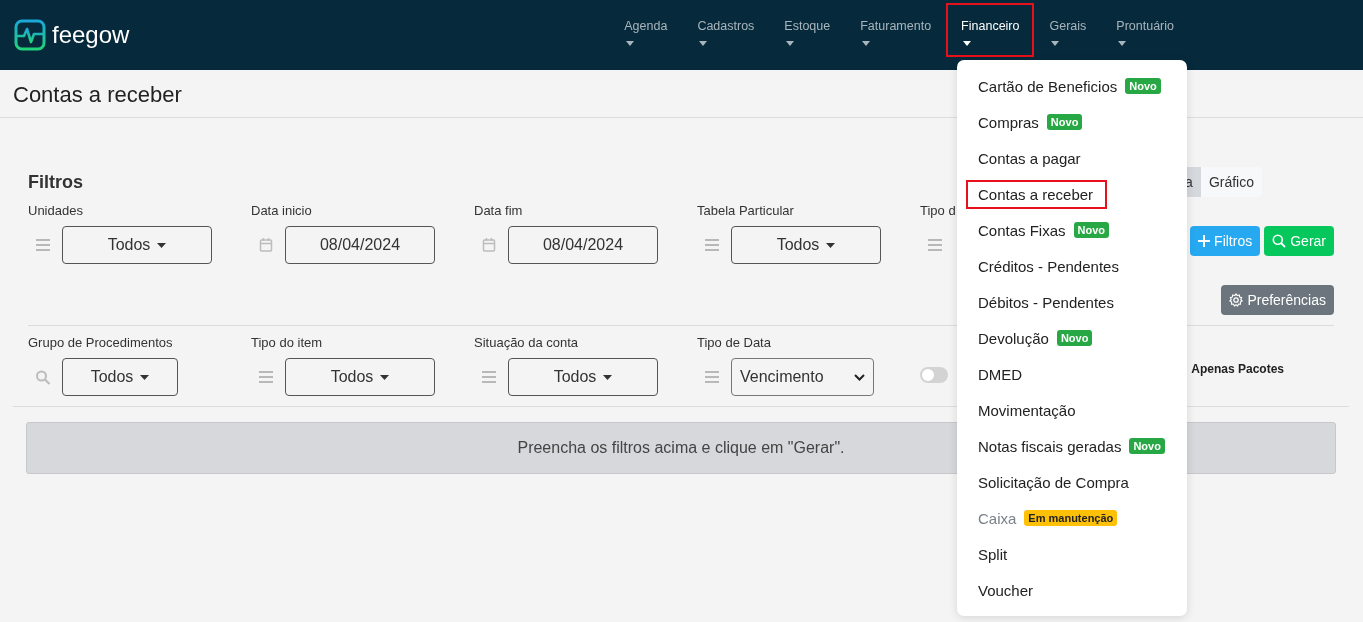 This screenshot has width=1363, height=622. Describe the element at coordinates (1044, 266) in the screenshot. I see `menu-item: Créditos - Pendentes` at that location.